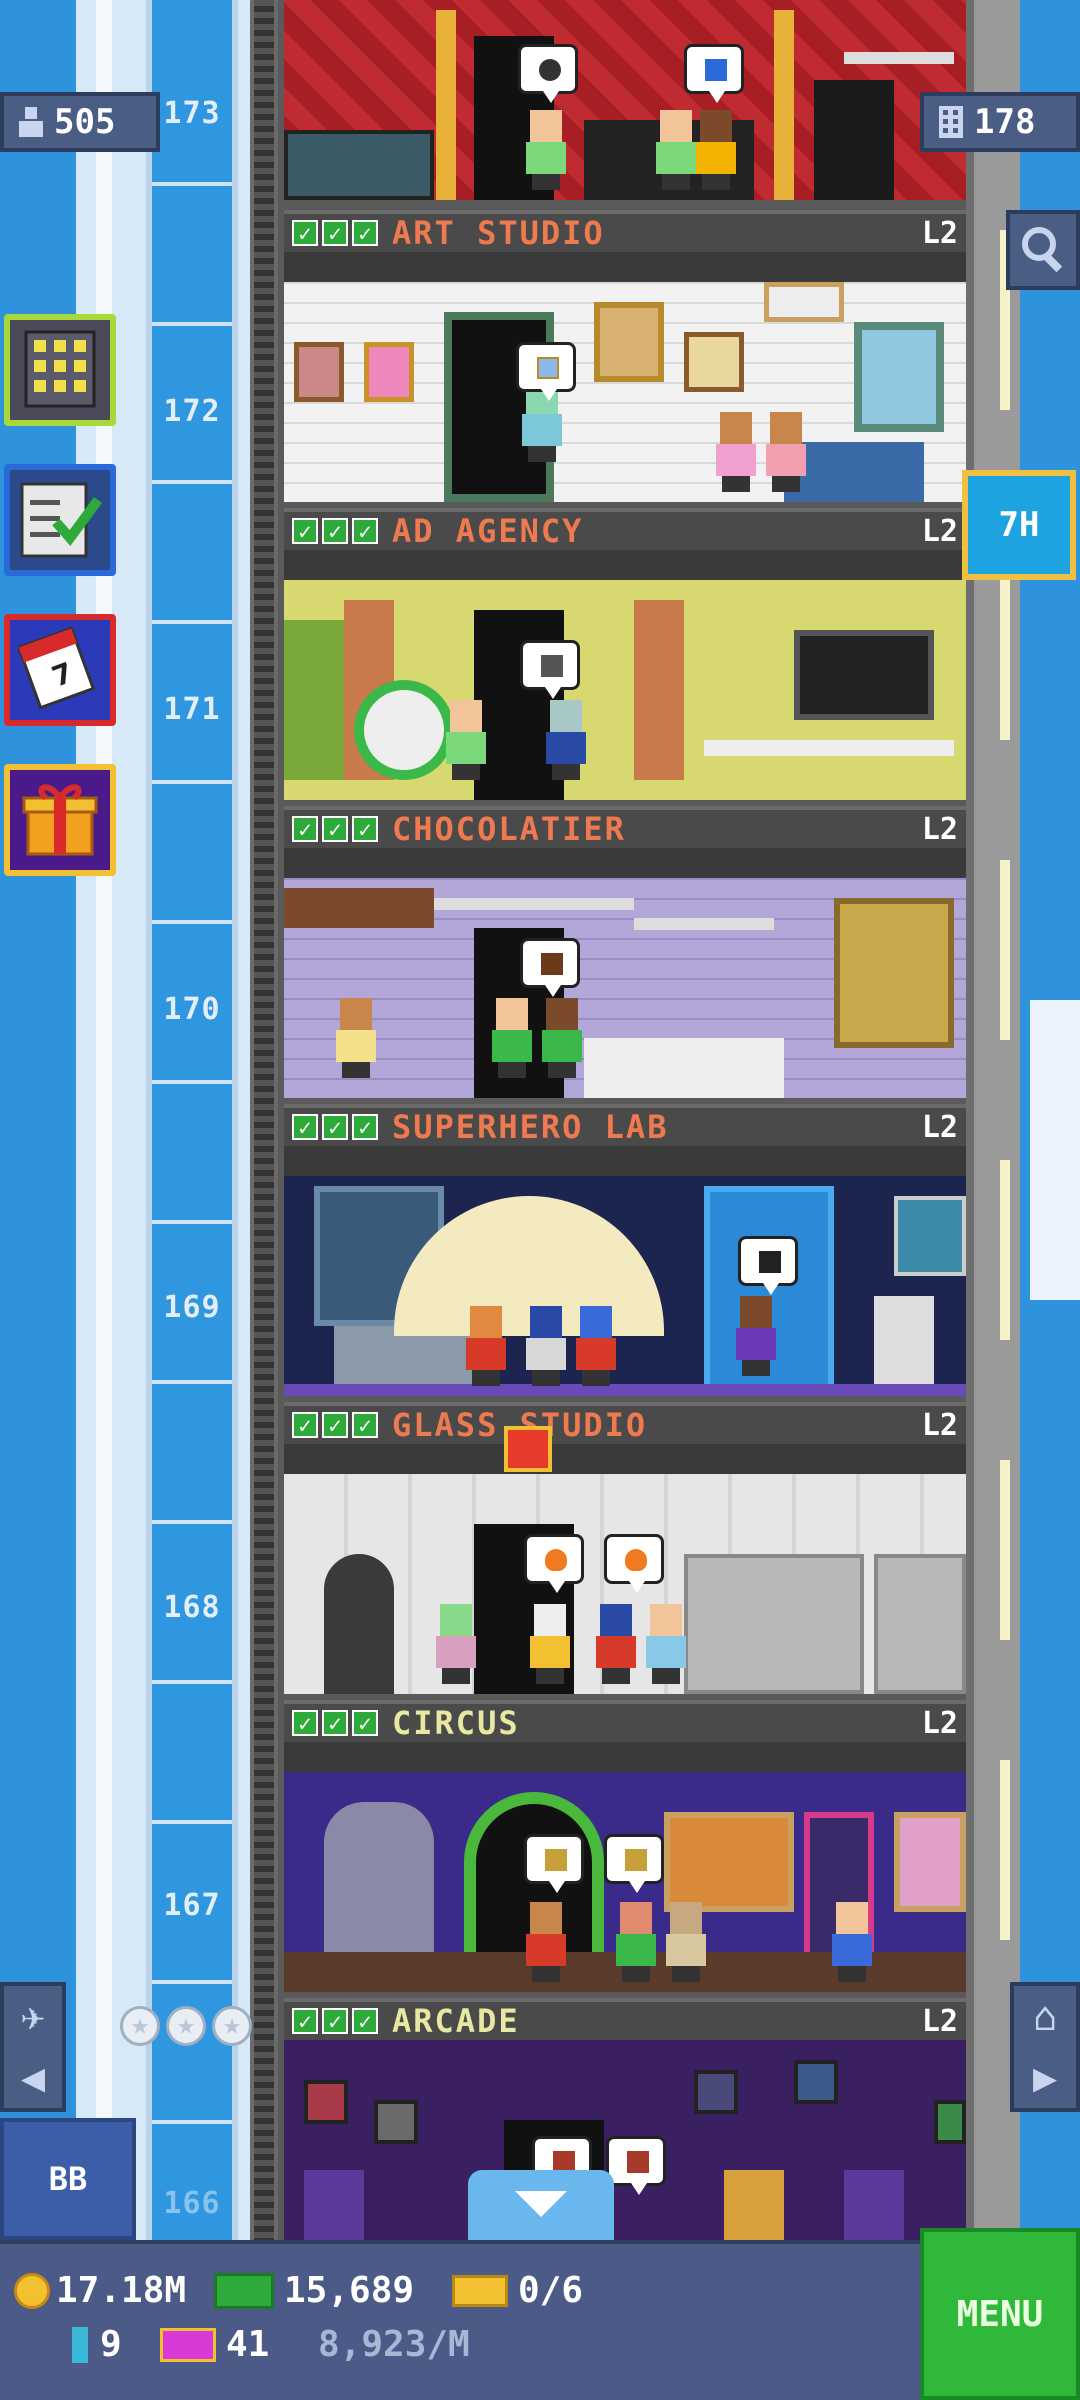  Describe the element at coordinates (546, 1918) in the screenshot. I see `resident-head` at that location.